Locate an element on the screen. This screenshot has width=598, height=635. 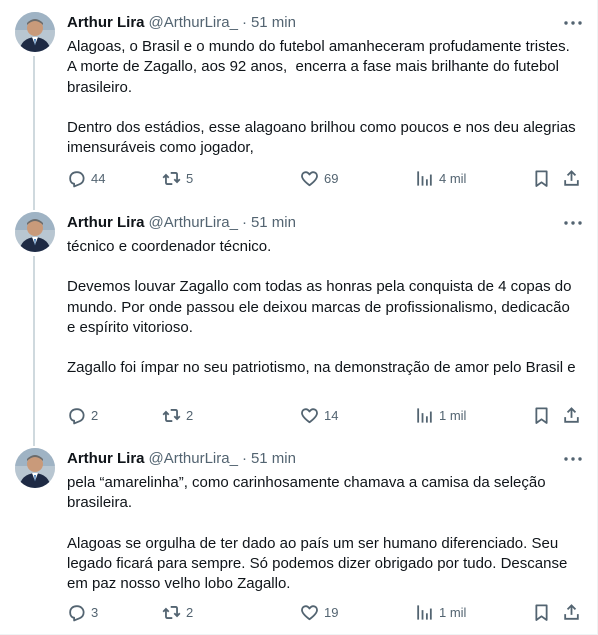
tweet-actions: 44 5 69 4 mil is located at coordinates (324, 178).